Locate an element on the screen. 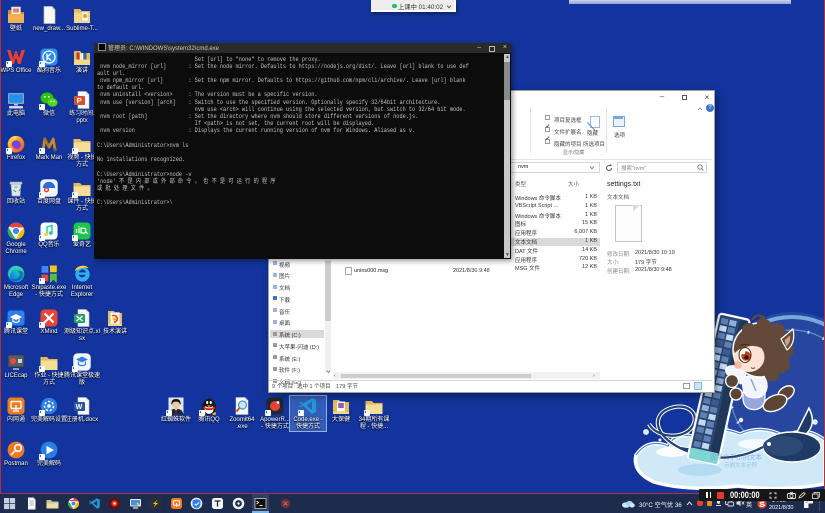 This screenshot has width=825, height=513. svg-text: P is located at coordinates (79, 100).